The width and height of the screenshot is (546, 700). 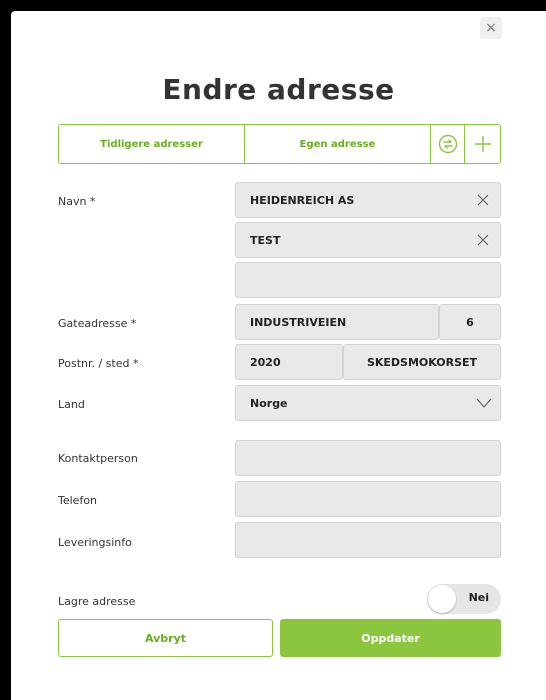 What do you see at coordinates (338, 144) in the screenshot?
I see `tab-own-address: Egen adresse` at bounding box center [338, 144].